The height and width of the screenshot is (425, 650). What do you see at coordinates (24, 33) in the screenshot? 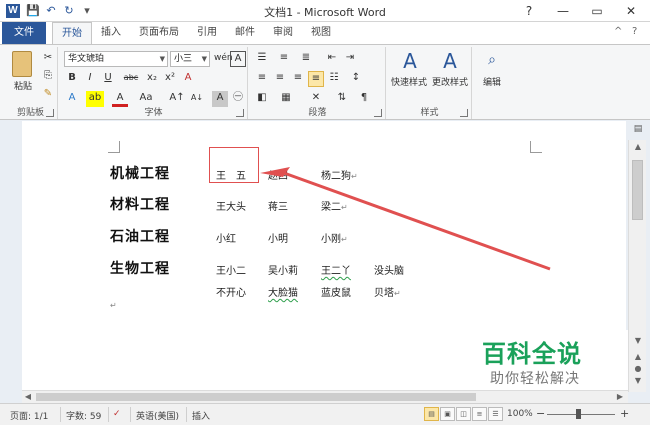
I see `tab-file: 文件` at bounding box center [24, 33].